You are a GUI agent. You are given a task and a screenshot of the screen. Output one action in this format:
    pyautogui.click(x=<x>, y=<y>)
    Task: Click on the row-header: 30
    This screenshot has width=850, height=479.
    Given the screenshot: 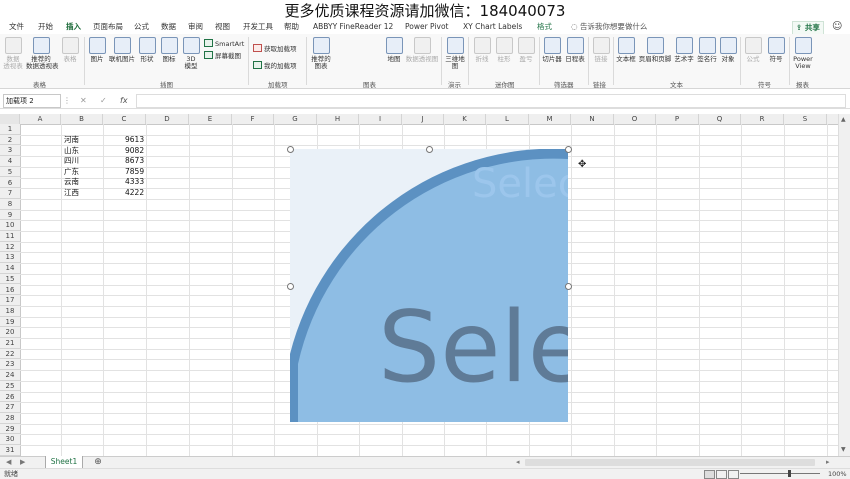 What is the action you would take?
    pyautogui.click(x=10, y=439)
    